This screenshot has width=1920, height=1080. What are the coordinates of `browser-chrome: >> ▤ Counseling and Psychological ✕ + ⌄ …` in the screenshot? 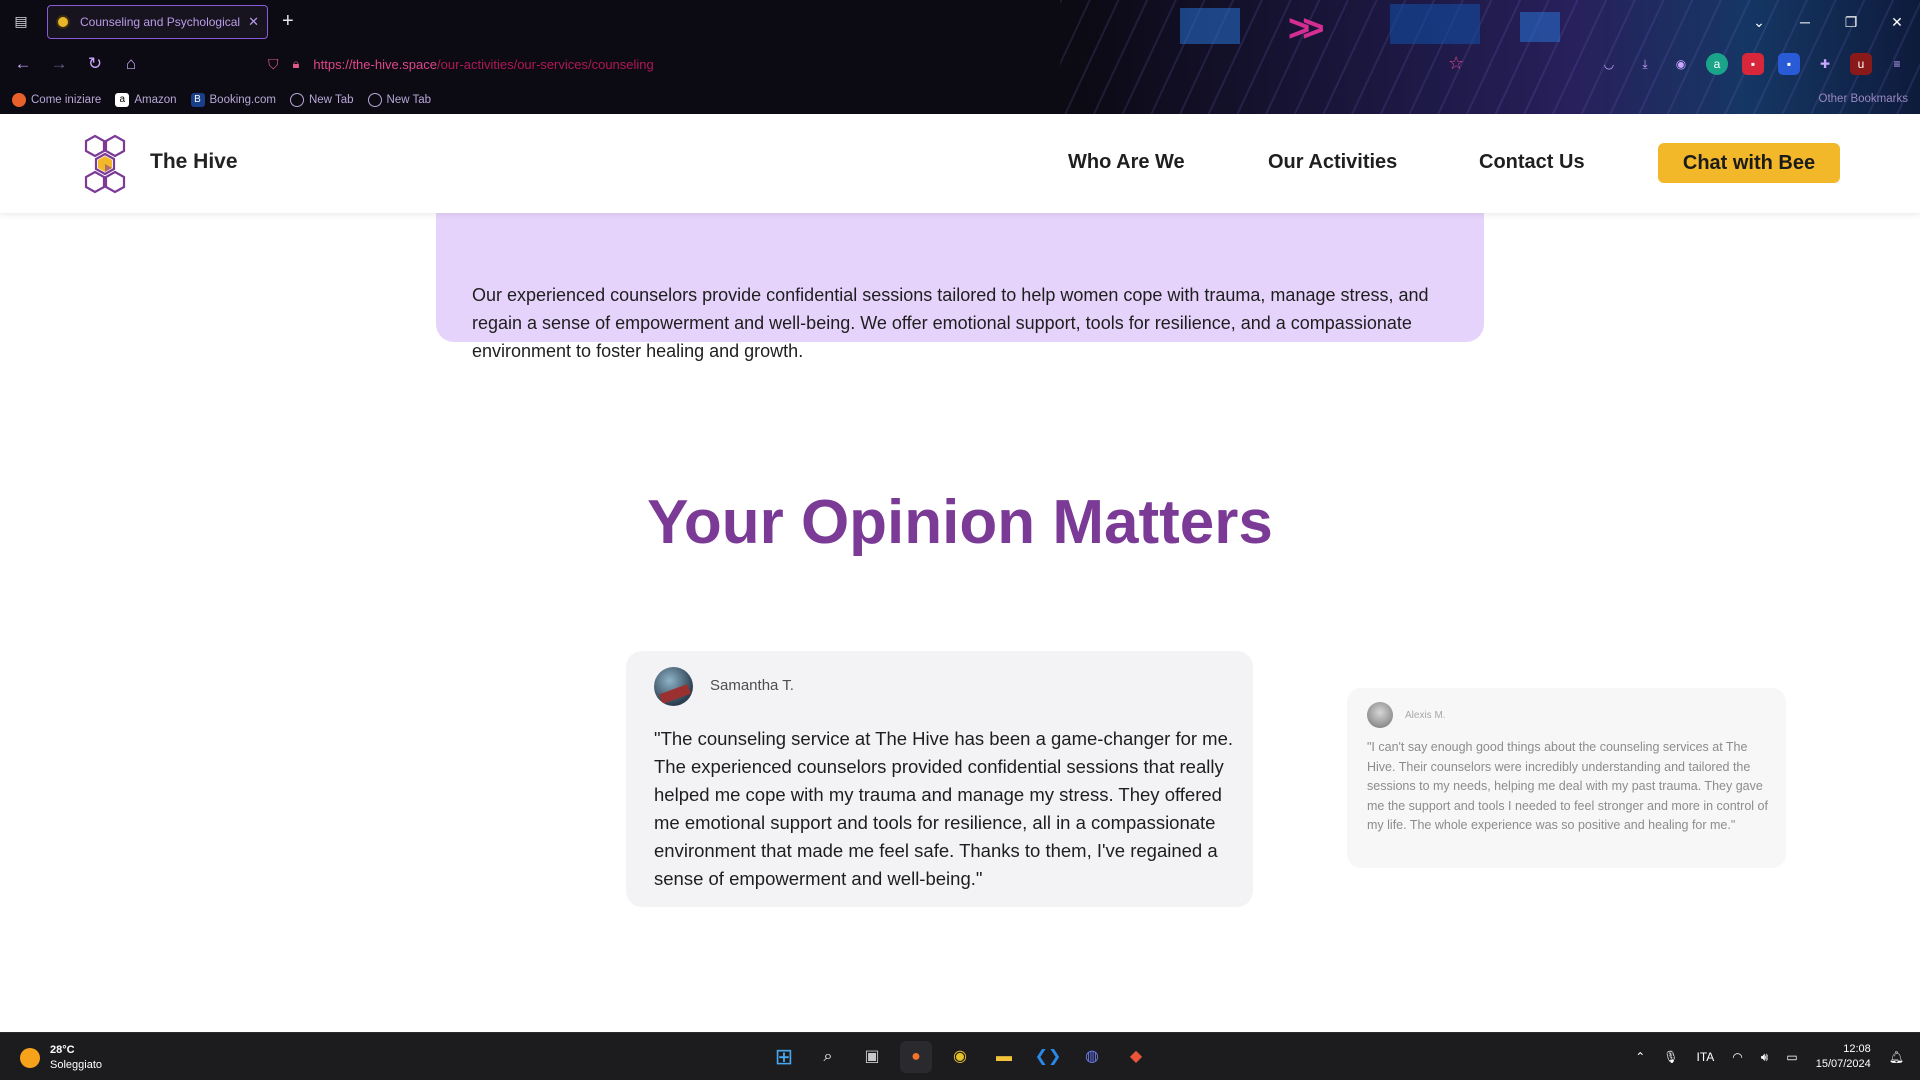 It's located at (960, 57).